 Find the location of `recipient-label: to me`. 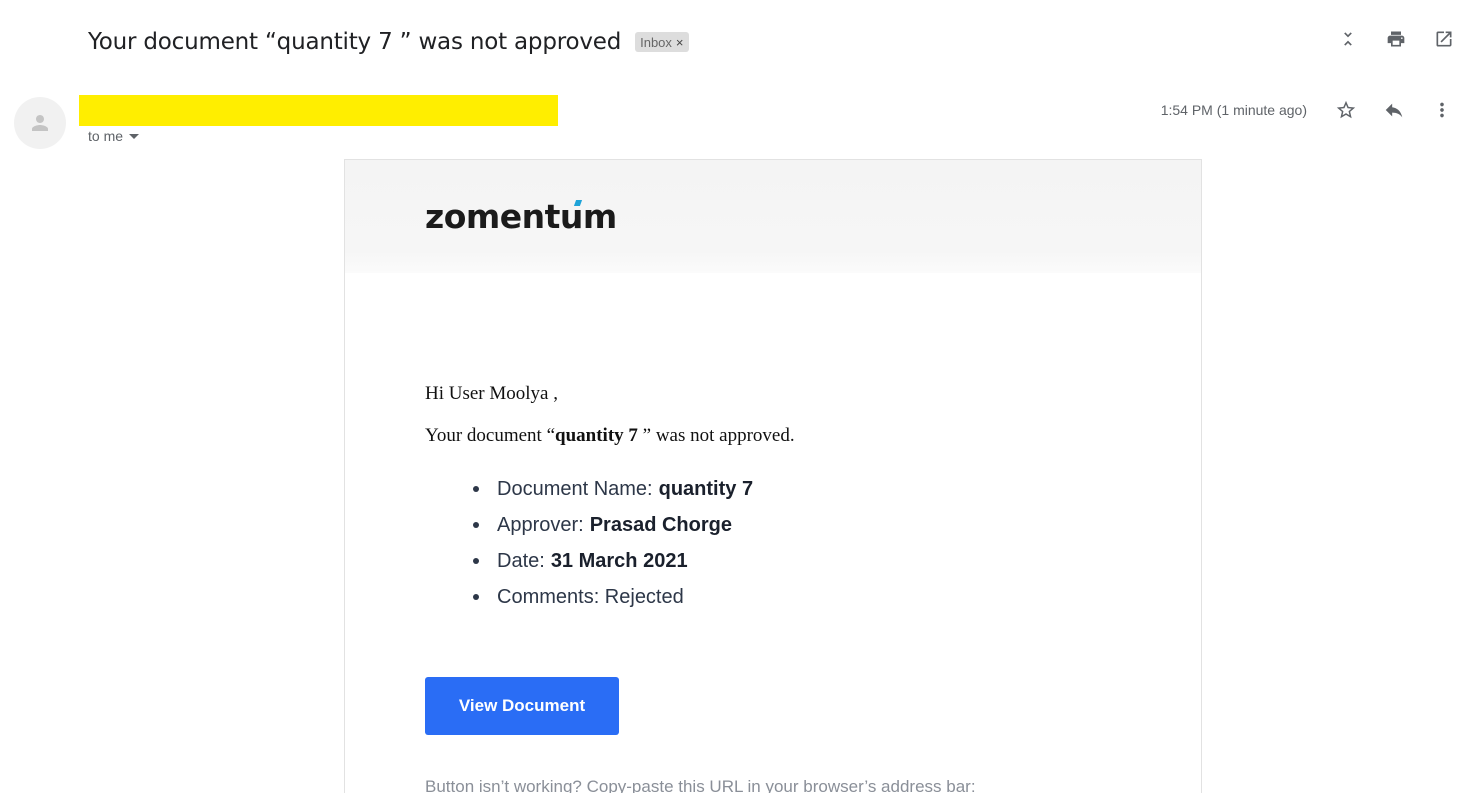

recipient-label: to me is located at coordinates (106, 136).